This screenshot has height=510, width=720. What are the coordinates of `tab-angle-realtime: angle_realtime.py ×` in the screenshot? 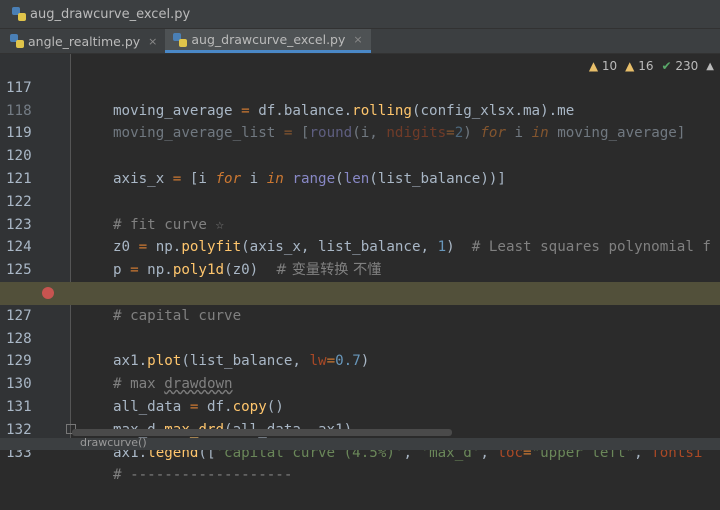 It's located at (82, 41).